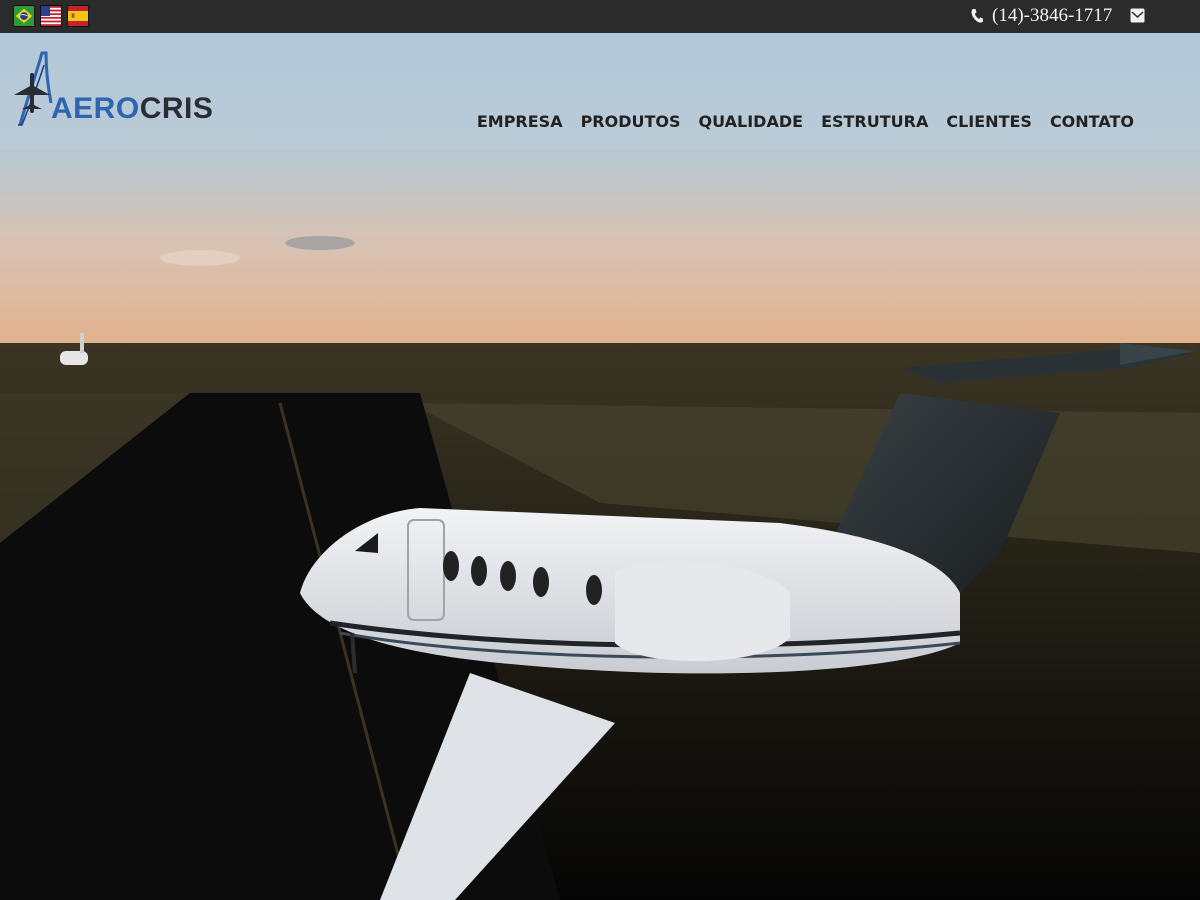  What do you see at coordinates (1137, 15) in the screenshot?
I see `mail-icon` at bounding box center [1137, 15].